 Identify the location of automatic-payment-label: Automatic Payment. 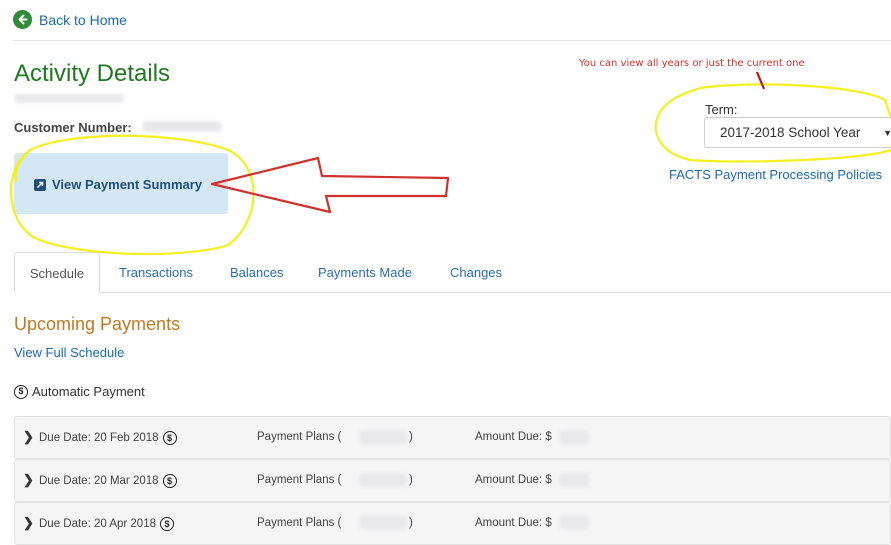
(88, 391).